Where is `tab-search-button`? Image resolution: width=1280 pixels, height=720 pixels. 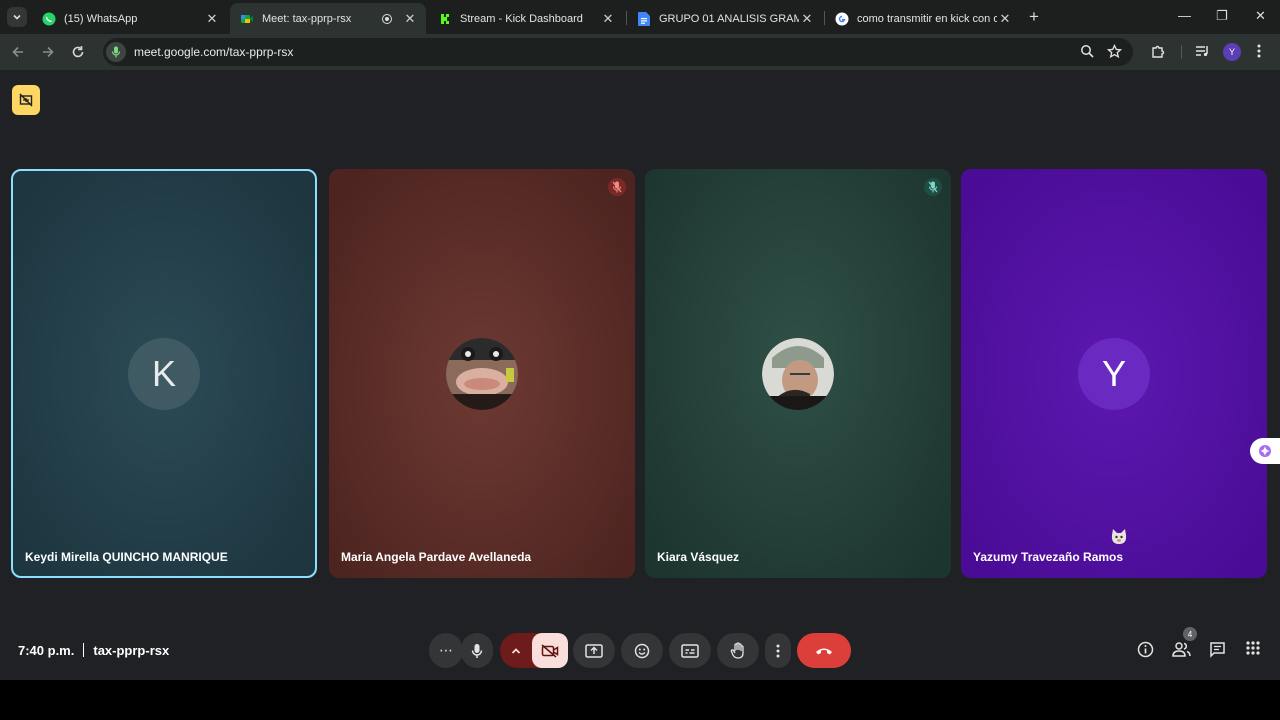
tab-search-button is located at coordinates (17, 17).